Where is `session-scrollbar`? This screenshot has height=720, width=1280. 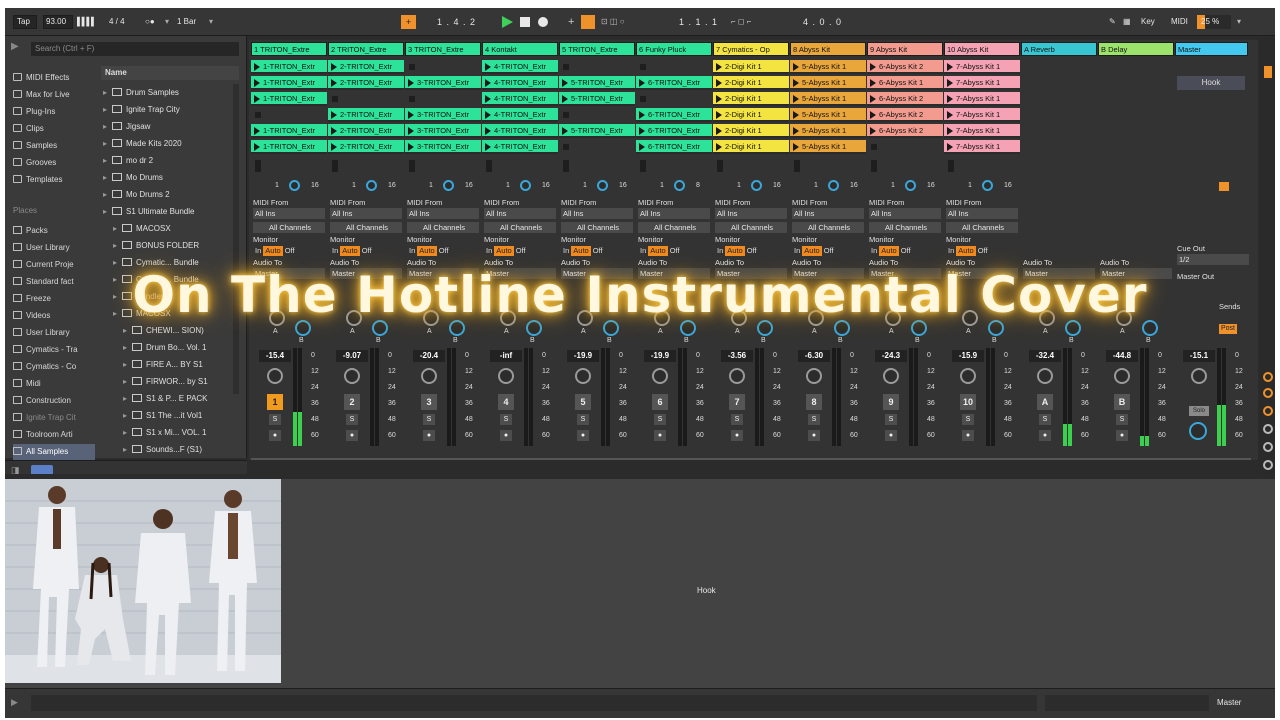
session-scrollbar is located at coordinates (751, 459).